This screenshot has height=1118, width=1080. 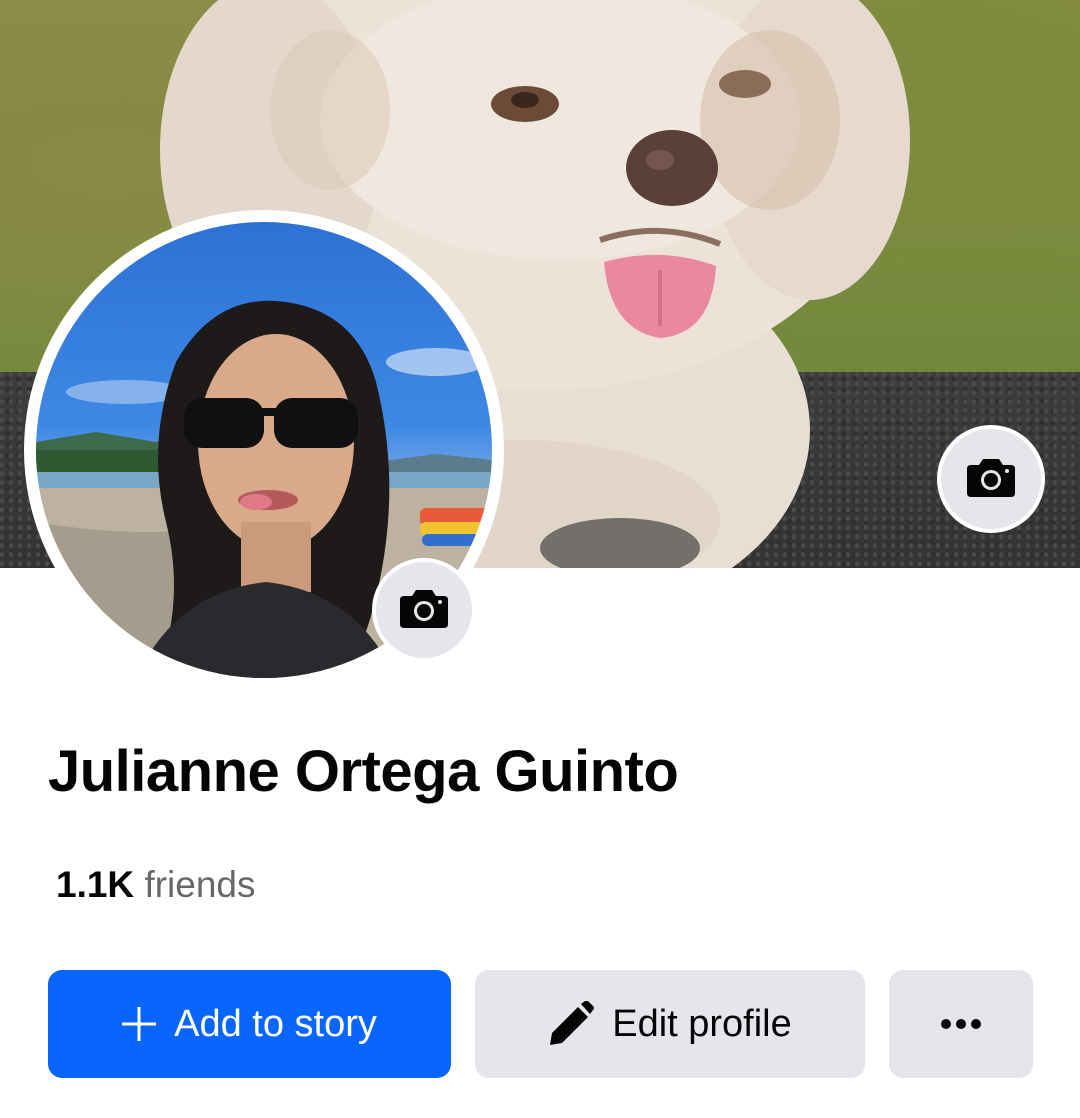 I want to click on more-options-button, so click(x=961, y=1024).